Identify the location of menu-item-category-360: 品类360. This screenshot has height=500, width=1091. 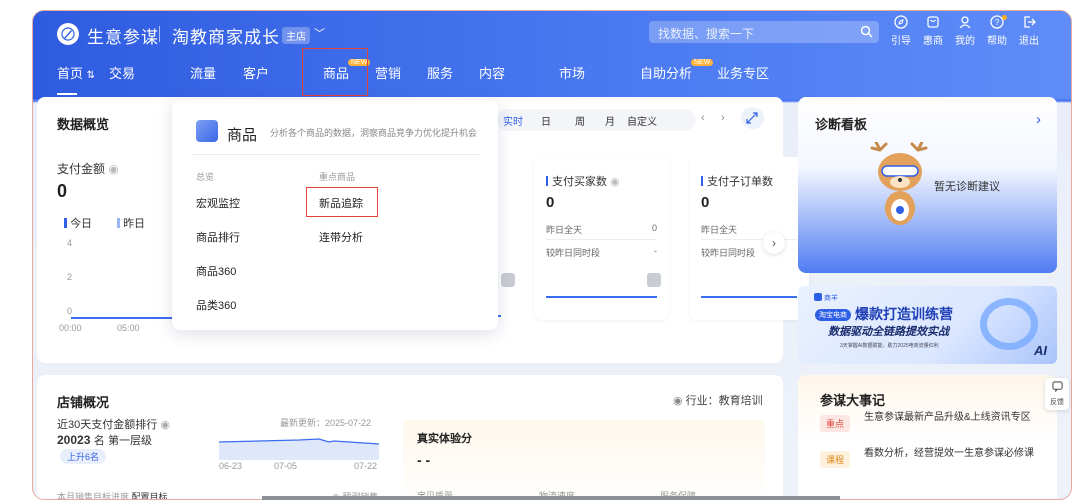
(216, 305).